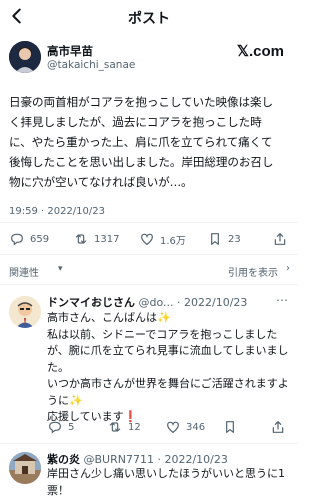  Describe the element at coordinates (70, 51) in the screenshot. I see `author-name: 高市早苗` at that location.